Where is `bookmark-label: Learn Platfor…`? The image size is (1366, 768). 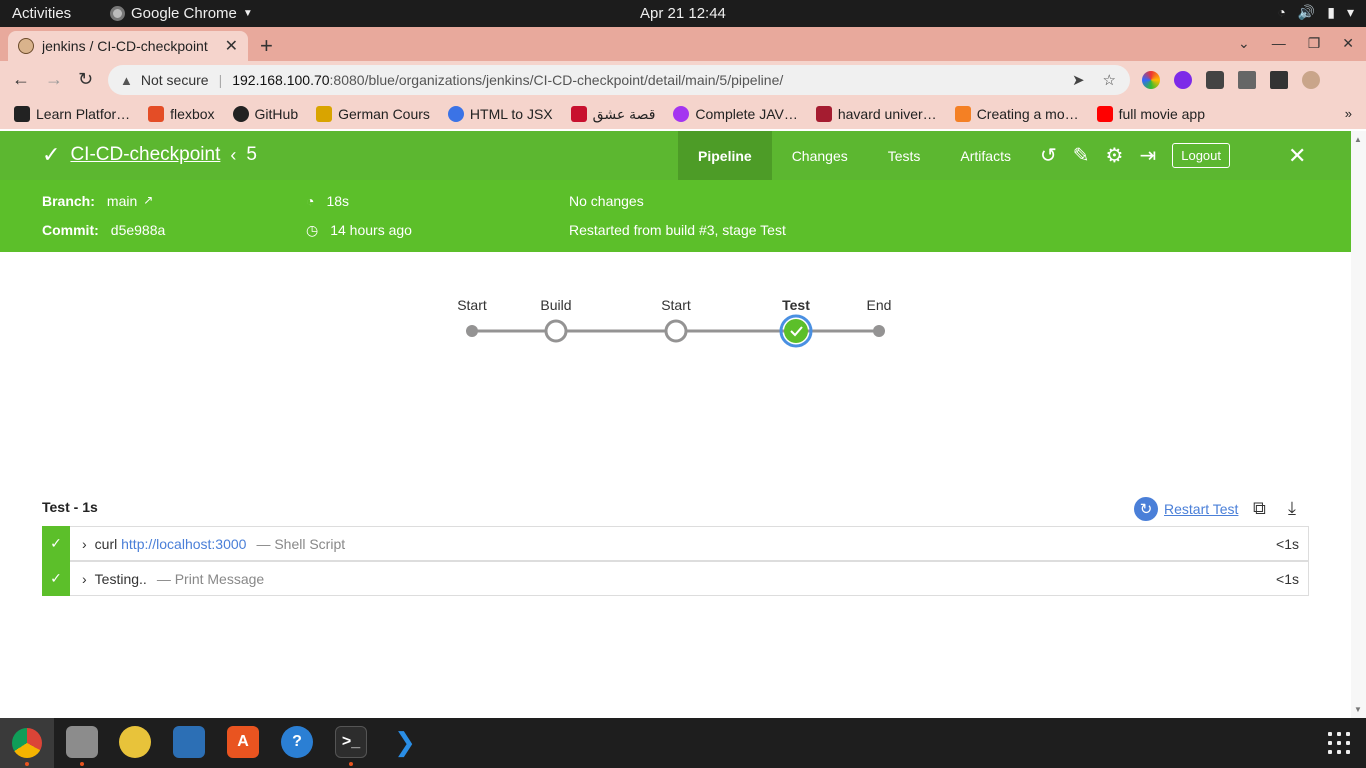
bookmark-label: Learn Platfor… is located at coordinates (83, 114).